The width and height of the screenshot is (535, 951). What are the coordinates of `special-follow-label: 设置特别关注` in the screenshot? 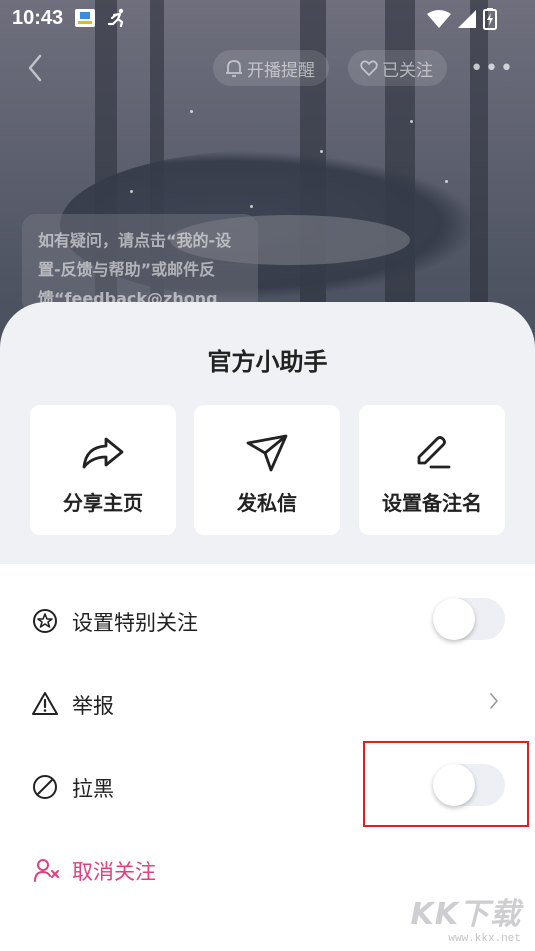 It's located at (135, 623).